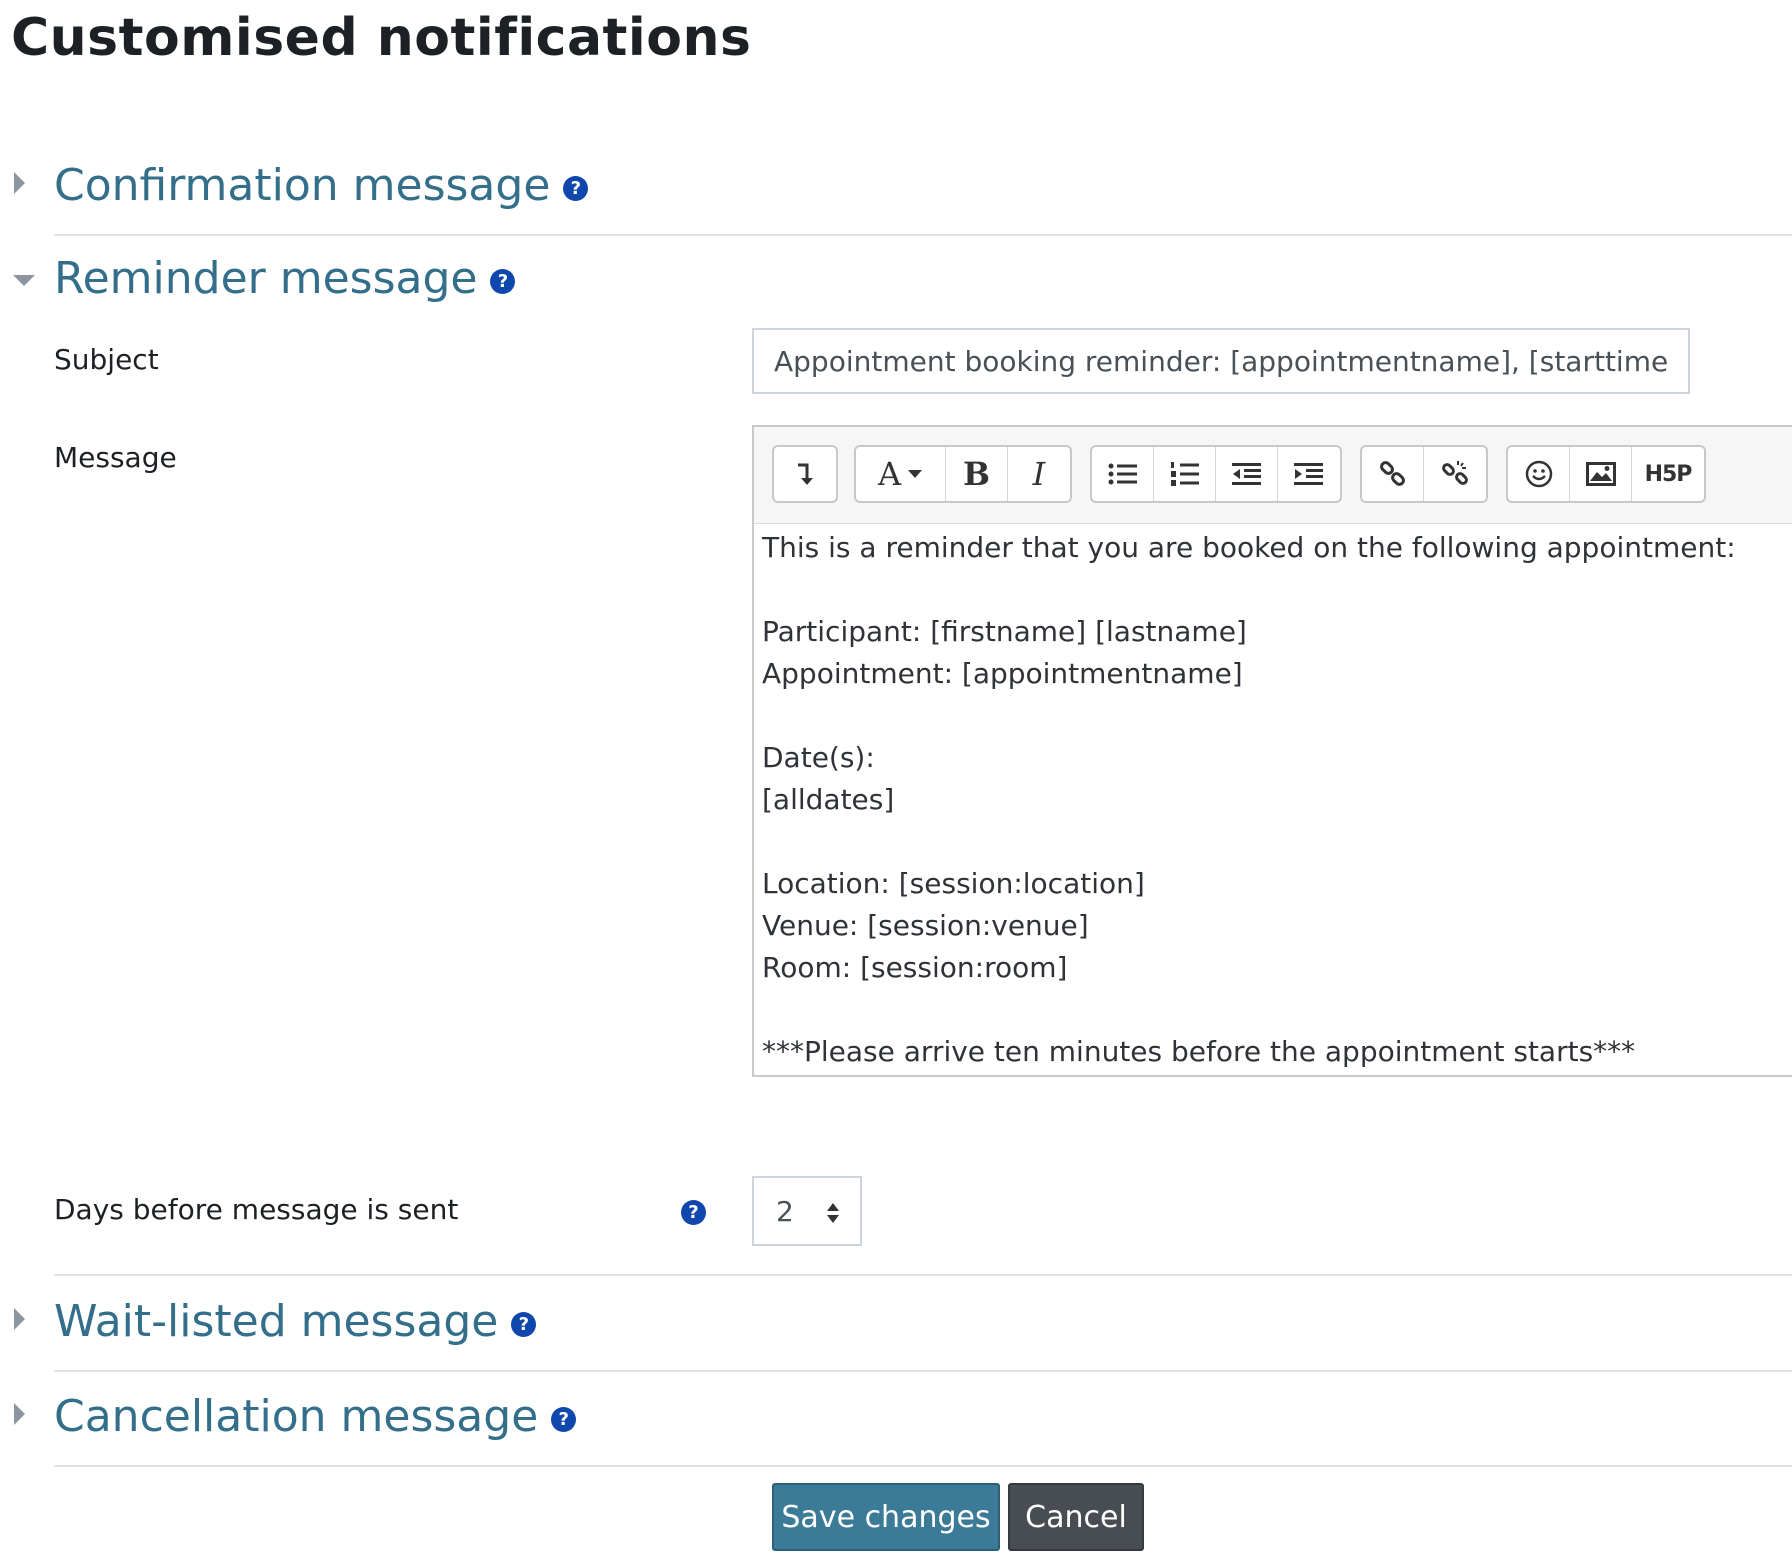 This screenshot has width=1792, height=1560. I want to click on h5p-icon: H5P, so click(1668, 474).